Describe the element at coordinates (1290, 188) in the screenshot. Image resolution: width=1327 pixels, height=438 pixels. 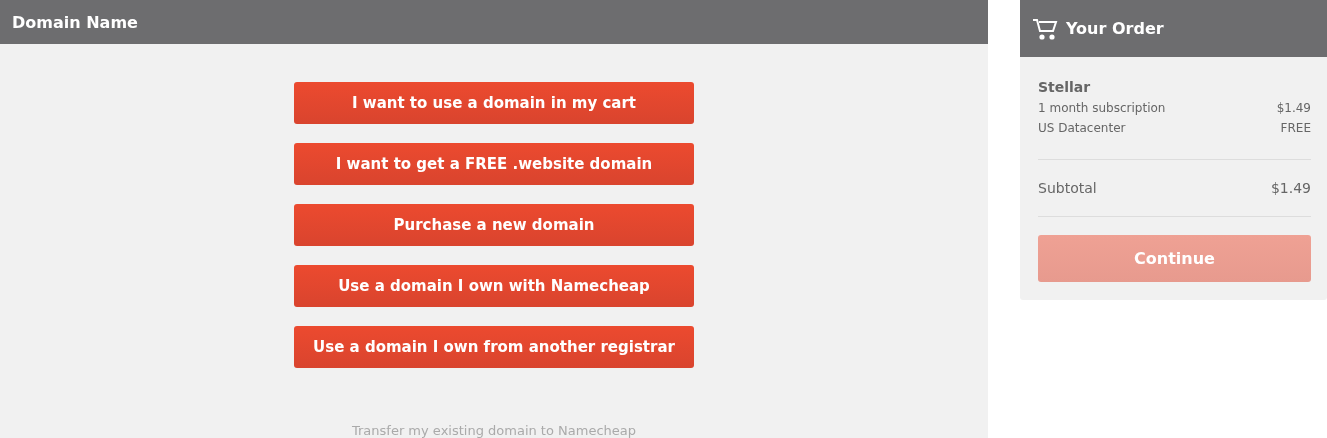
I see `subtotal-price: $1.49` at that location.